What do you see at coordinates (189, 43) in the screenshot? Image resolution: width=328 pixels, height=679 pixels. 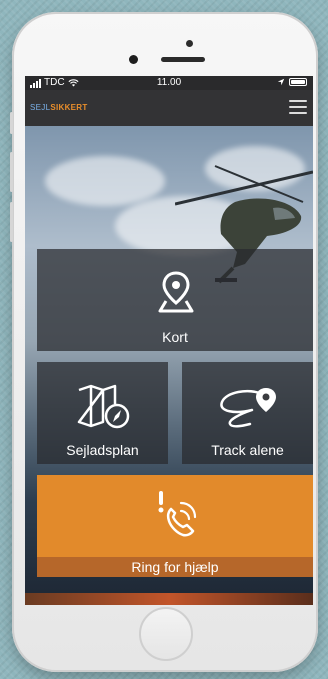 I see `sensor-dot` at bounding box center [189, 43].